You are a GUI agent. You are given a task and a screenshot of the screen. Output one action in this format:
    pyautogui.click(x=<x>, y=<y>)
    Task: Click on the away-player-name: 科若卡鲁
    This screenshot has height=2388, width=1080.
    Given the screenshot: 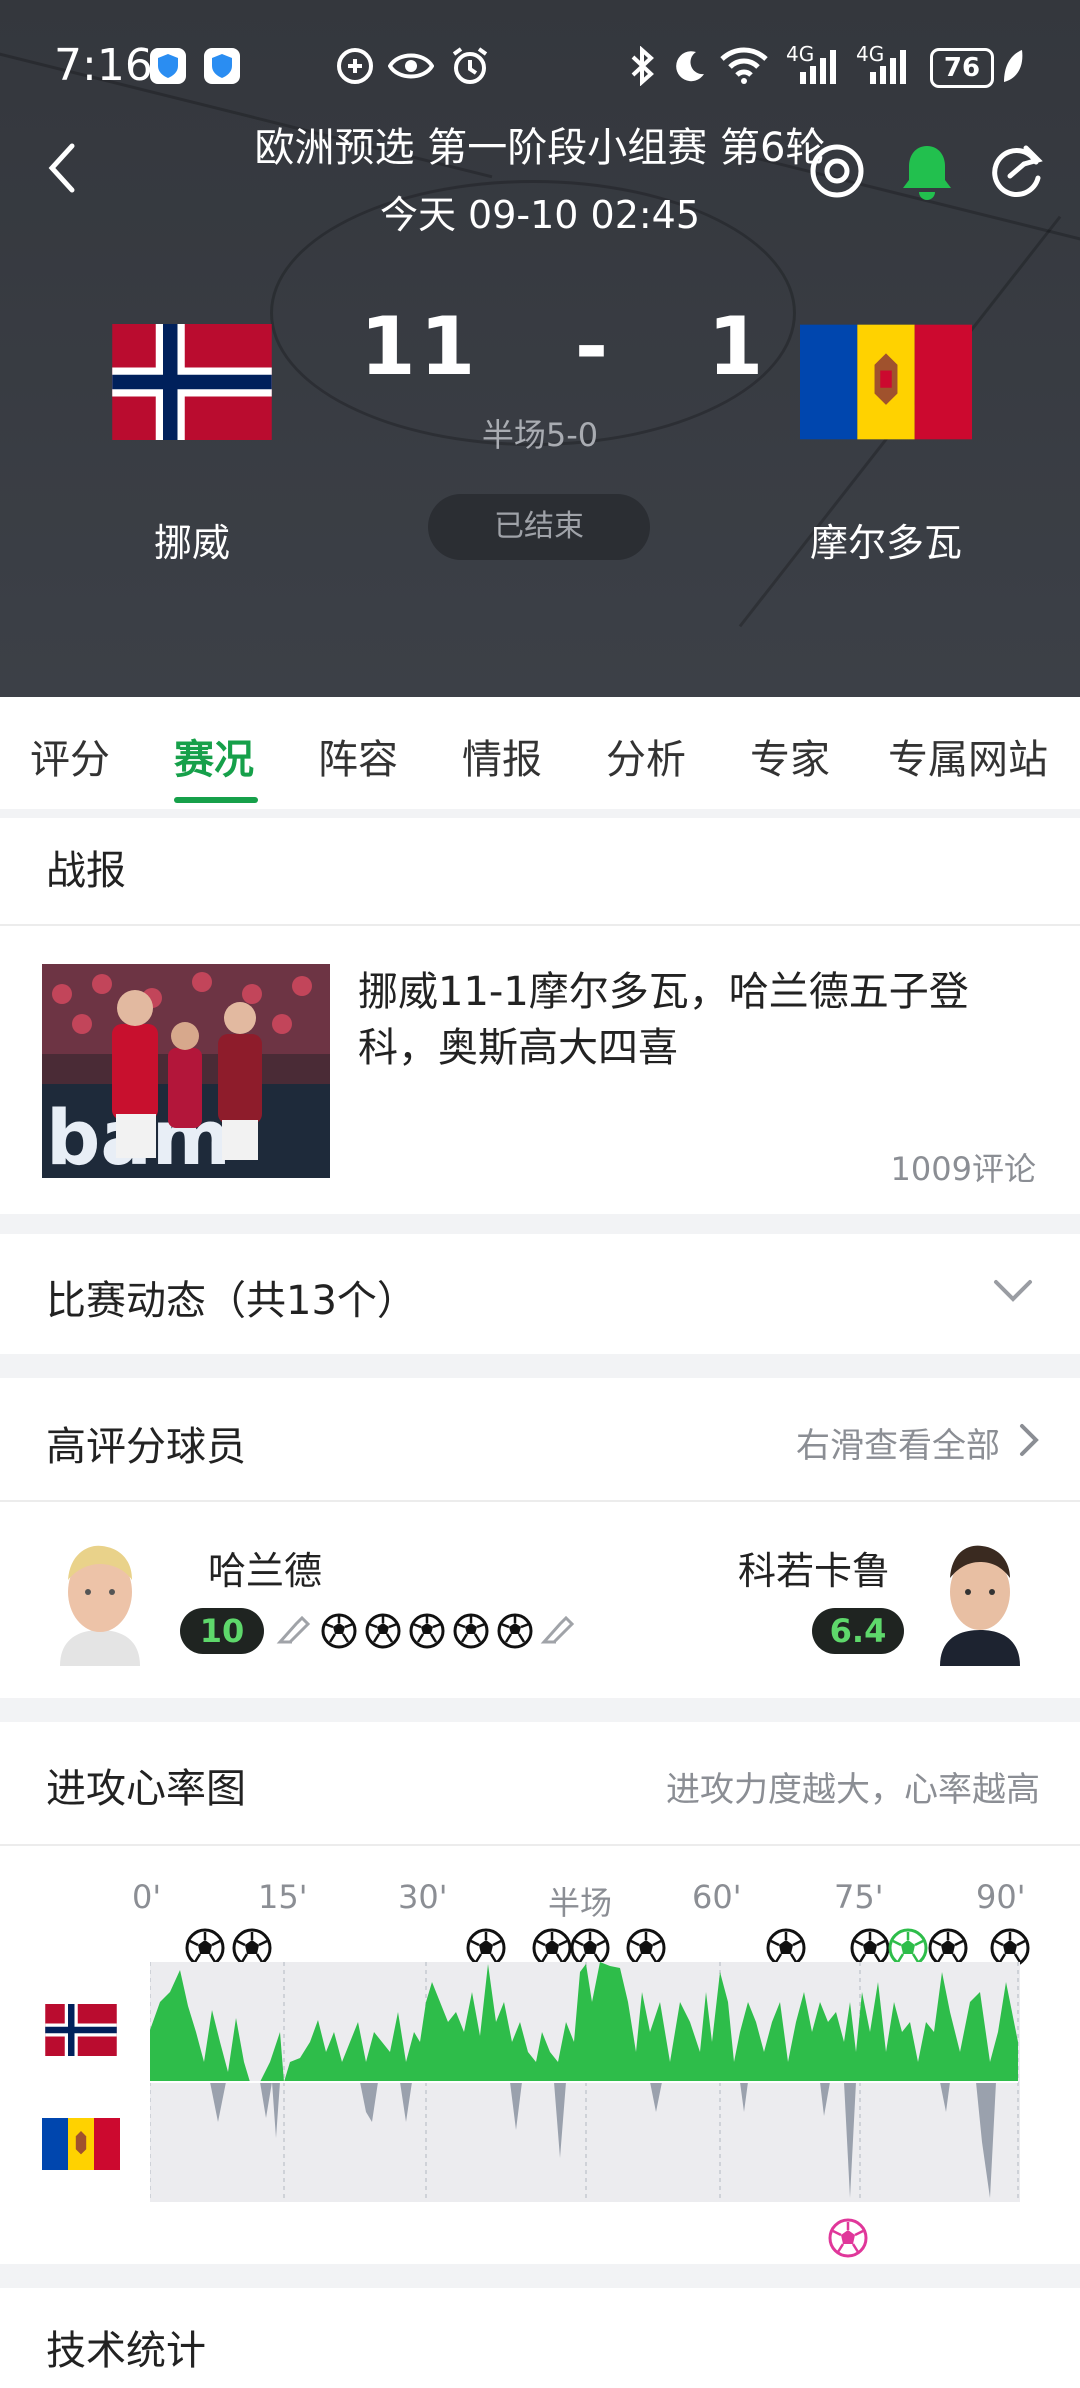 What is the action you would take?
    pyautogui.click(x=814, y=1567)
    